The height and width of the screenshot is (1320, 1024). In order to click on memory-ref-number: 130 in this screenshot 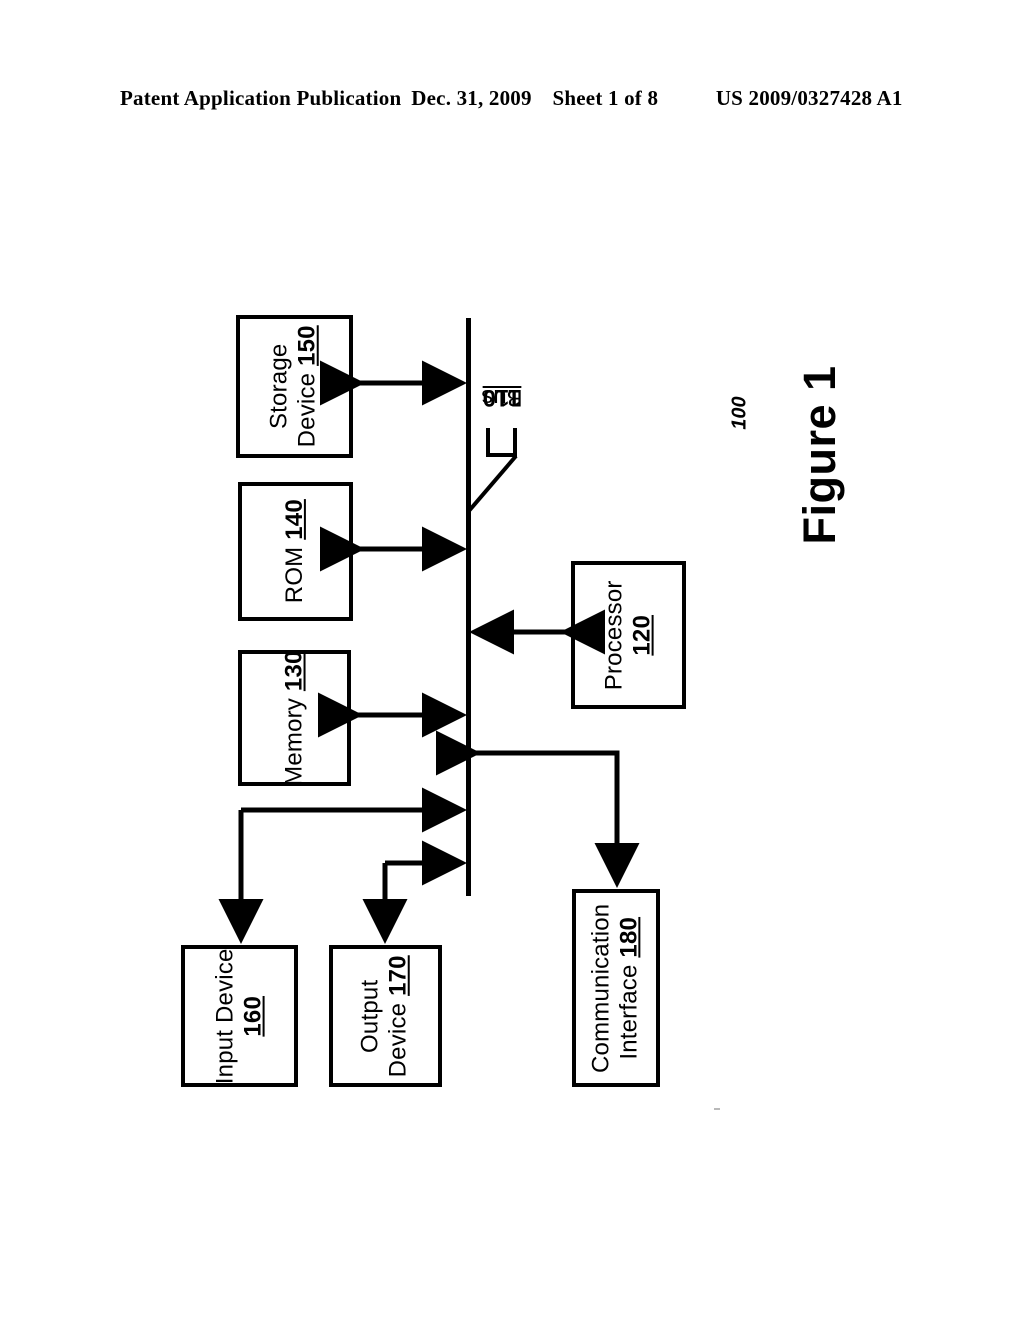, I will do `click(294, 670)`.